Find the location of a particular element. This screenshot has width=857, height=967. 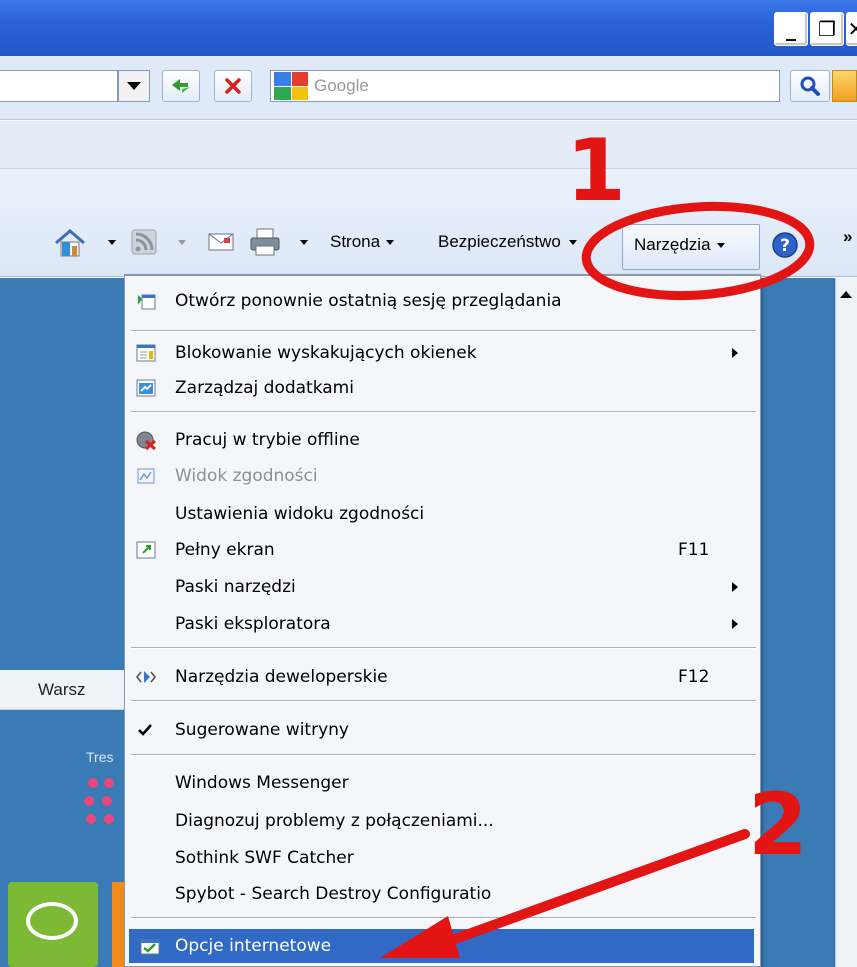

feeds-icon is located at coordinates (144, 242).